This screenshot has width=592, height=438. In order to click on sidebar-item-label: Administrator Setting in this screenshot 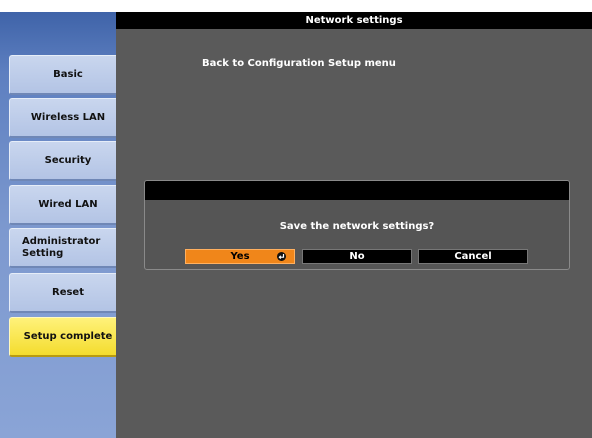, I will do `click(61, 247)`.